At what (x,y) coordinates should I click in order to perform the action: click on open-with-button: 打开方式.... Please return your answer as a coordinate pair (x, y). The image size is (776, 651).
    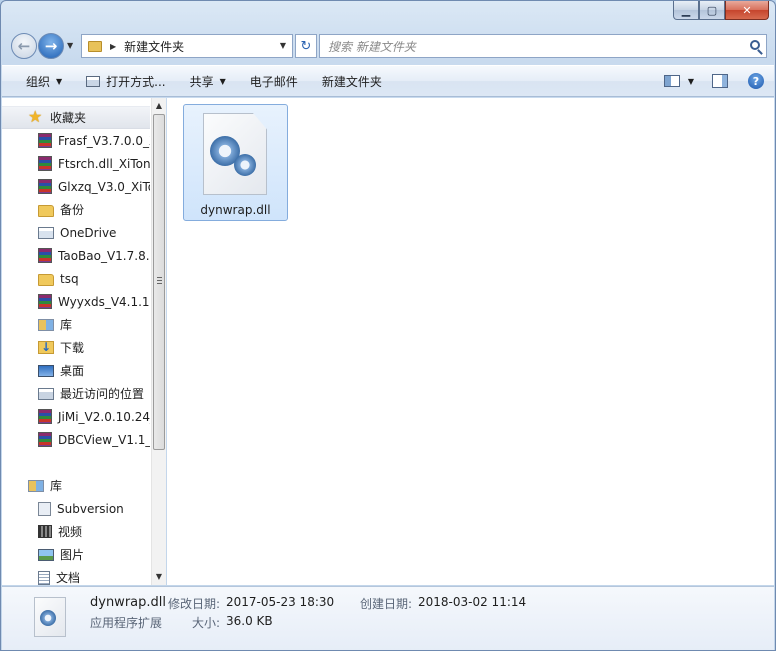
    Looking at the image, I should click on (125, 81).